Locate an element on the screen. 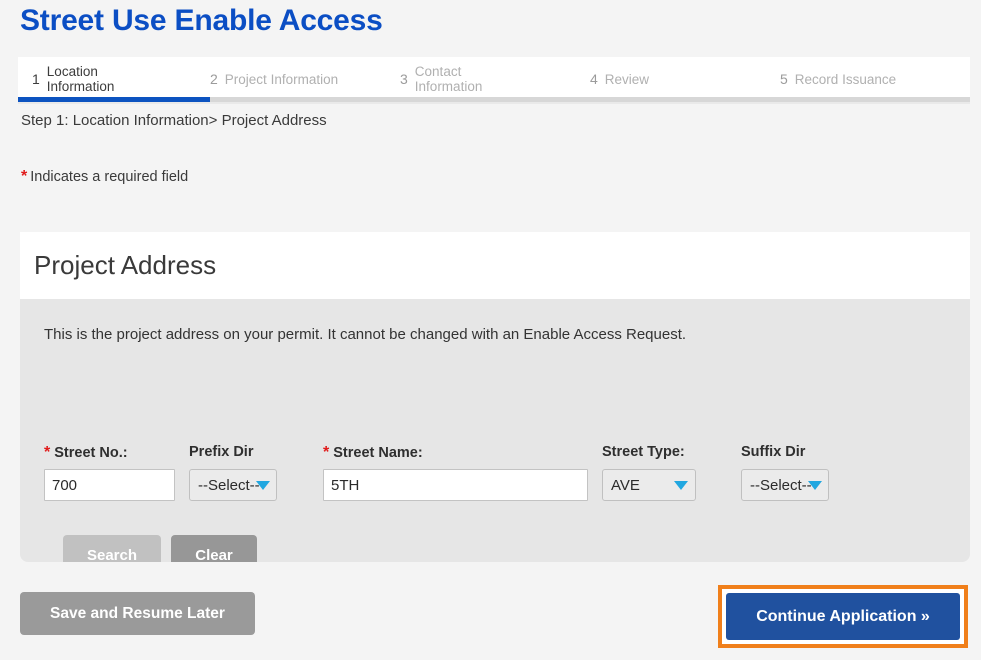 This screenshot has height=660, width=981. street-name-input is located at coordinates (455, 485).